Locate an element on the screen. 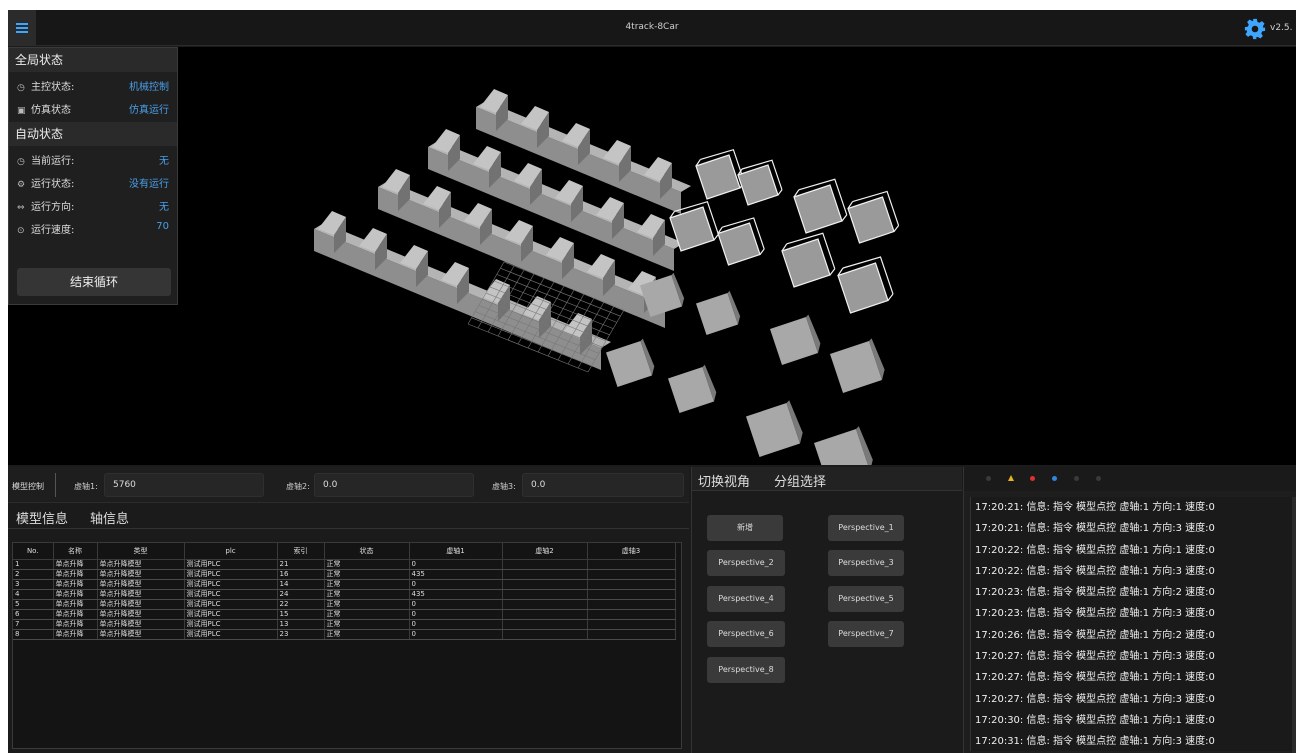 The width and height of the screenshot is (1296, 753). column-header: 名称 is located at coordinates (75, 551).